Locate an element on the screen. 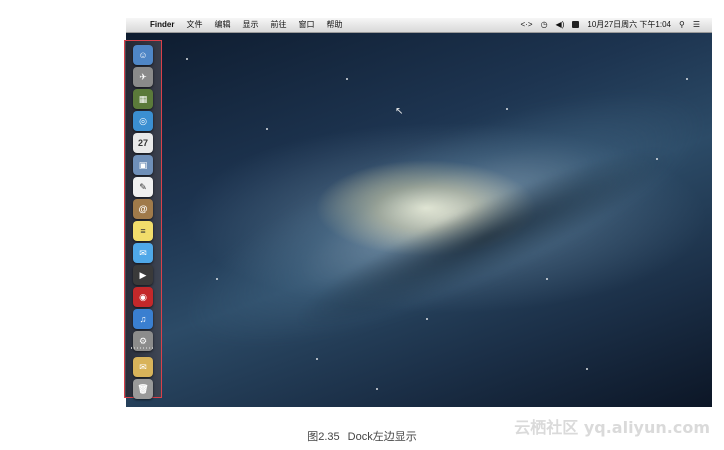 This screenshot has height=450, width=724. figure-number: 图2.35 is located at coordinates (323, 437).